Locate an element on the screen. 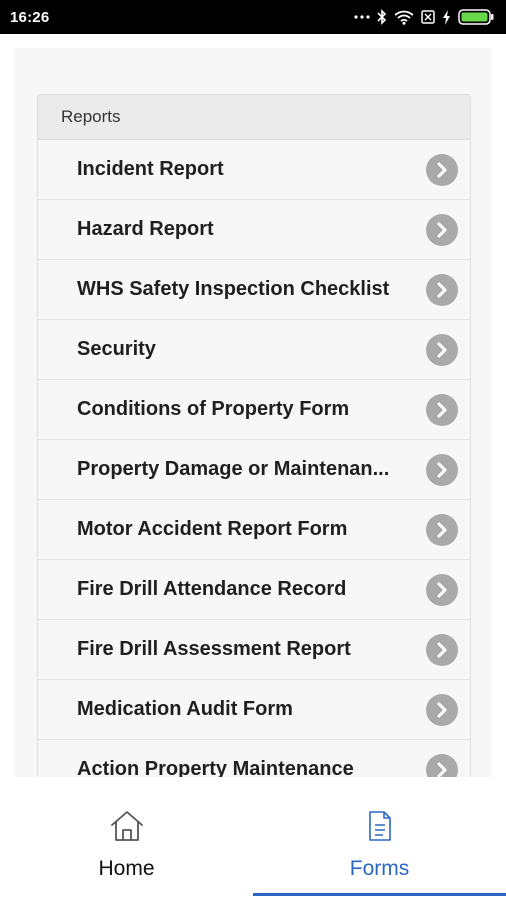  tab-home: Home is located at coordinates (126, 838).